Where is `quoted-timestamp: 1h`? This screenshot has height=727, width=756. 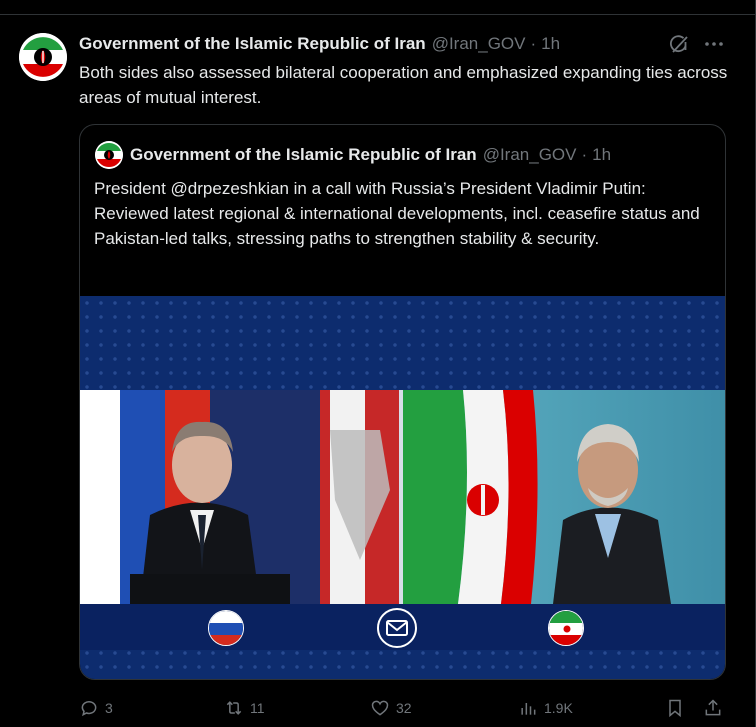
quoted-timestamp: 1h is located at coordinates (602, 154).